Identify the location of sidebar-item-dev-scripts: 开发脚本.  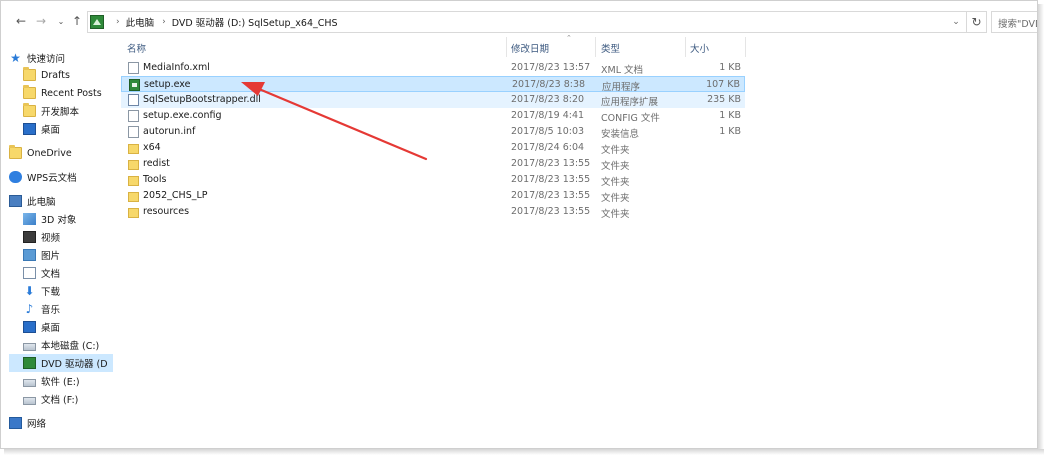
(61, 111).